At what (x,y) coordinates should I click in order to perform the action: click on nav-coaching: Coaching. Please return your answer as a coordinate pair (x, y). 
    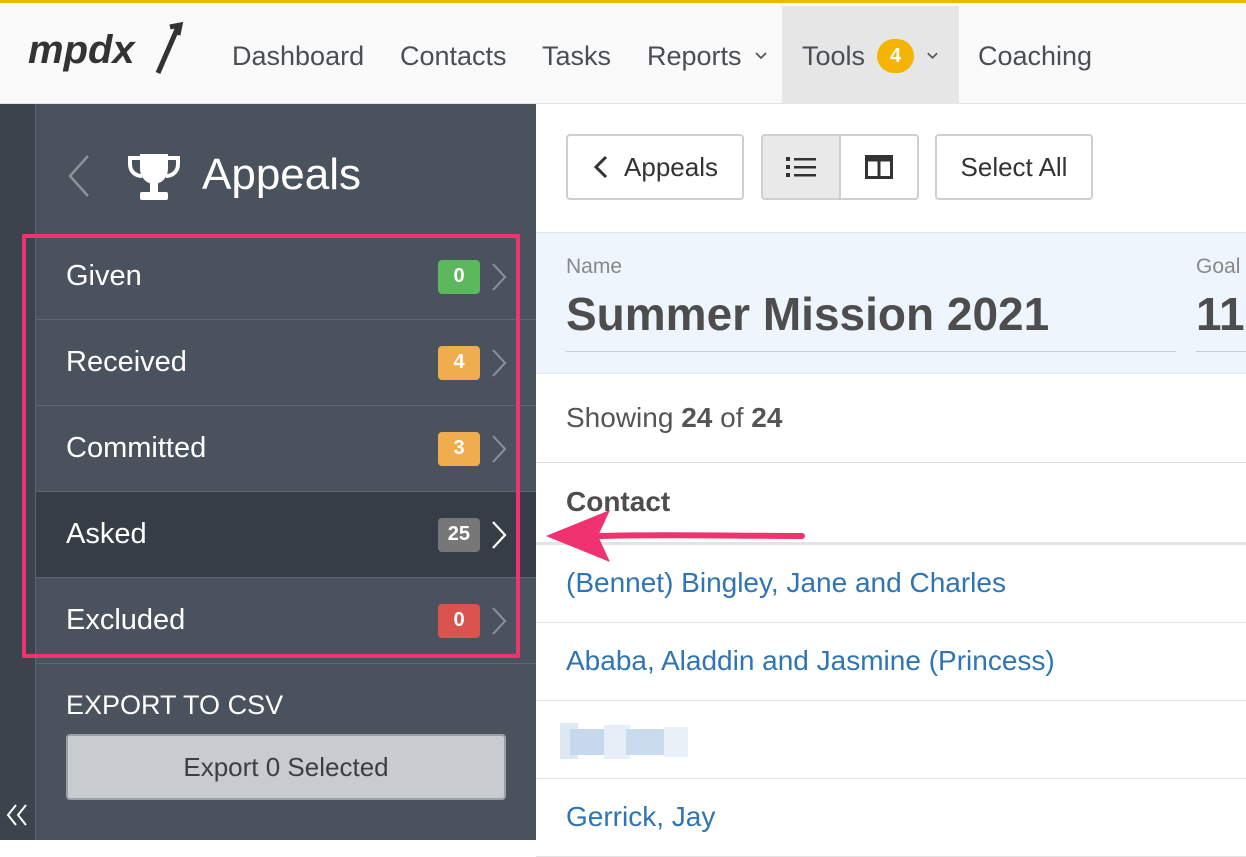
    Looking at the image, I should click on (1035, 56).